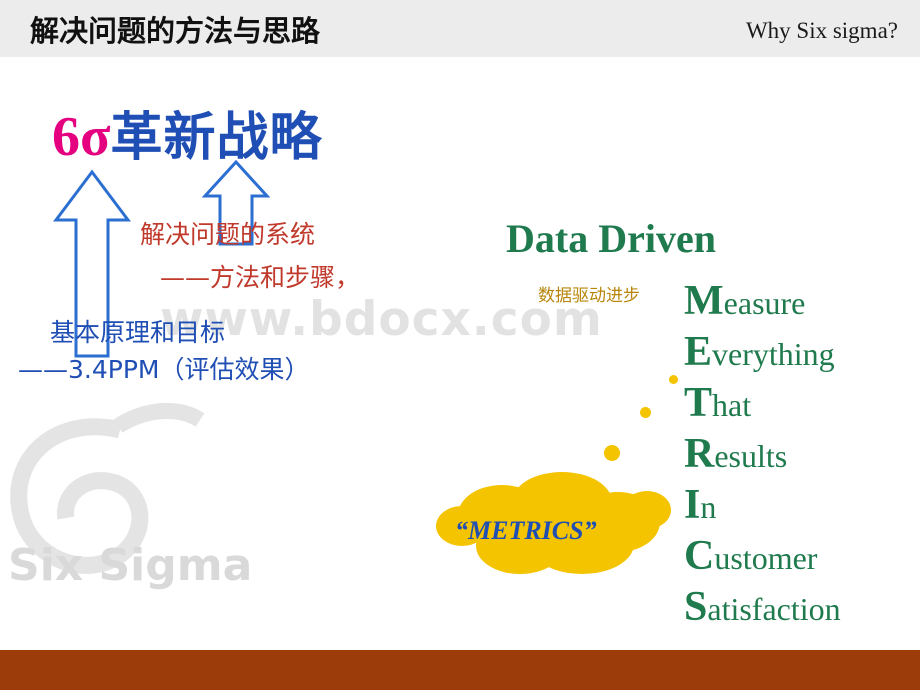  What do you see at coordinates (762, 403) in the screenshot?
I see `metrics-item: That` at bounding box center [762, 403].